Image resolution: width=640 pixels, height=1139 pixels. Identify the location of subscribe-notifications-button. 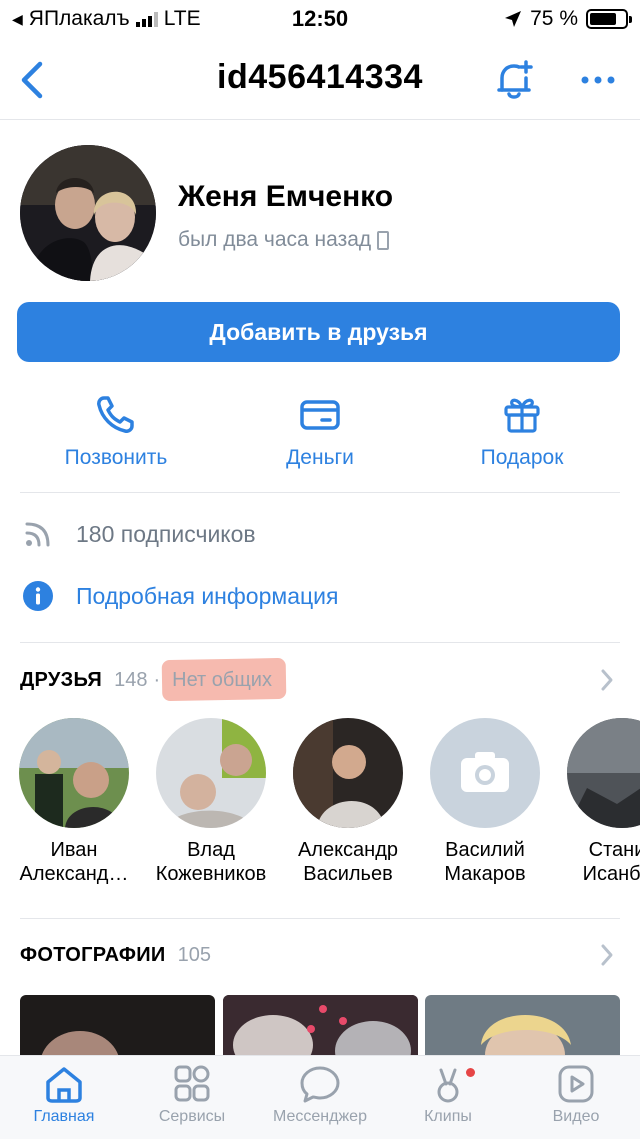
(514, 80).